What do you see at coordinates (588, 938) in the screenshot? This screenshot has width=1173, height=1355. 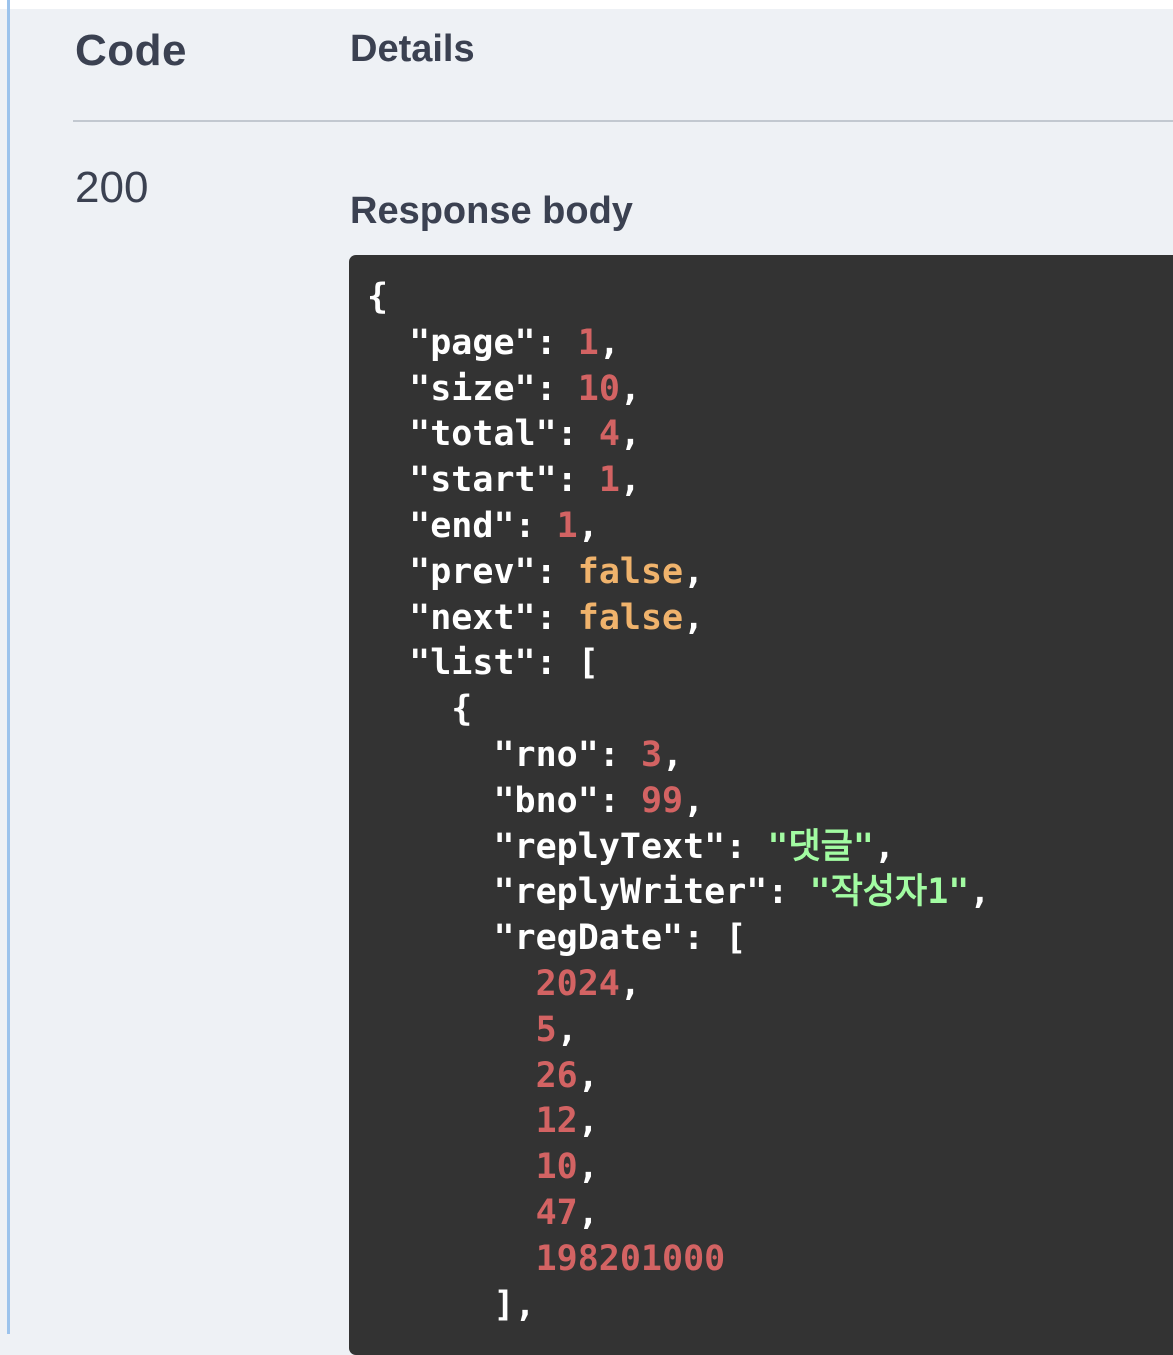 I see `json-key-token: "regDate"` at bounding box center [588, 938].